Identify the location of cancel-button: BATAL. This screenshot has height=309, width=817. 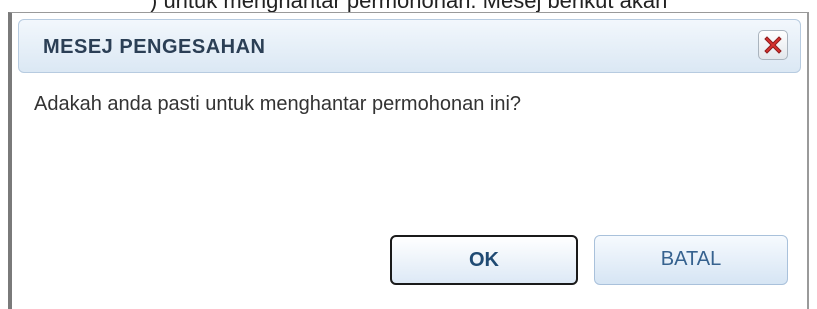
(691, 260).